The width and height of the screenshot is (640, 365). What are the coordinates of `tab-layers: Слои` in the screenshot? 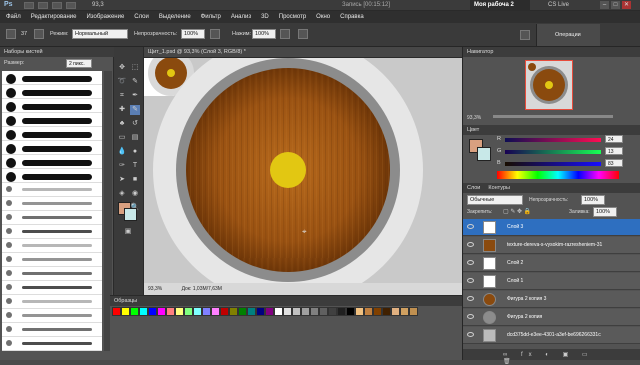 It's located at (473, 188).